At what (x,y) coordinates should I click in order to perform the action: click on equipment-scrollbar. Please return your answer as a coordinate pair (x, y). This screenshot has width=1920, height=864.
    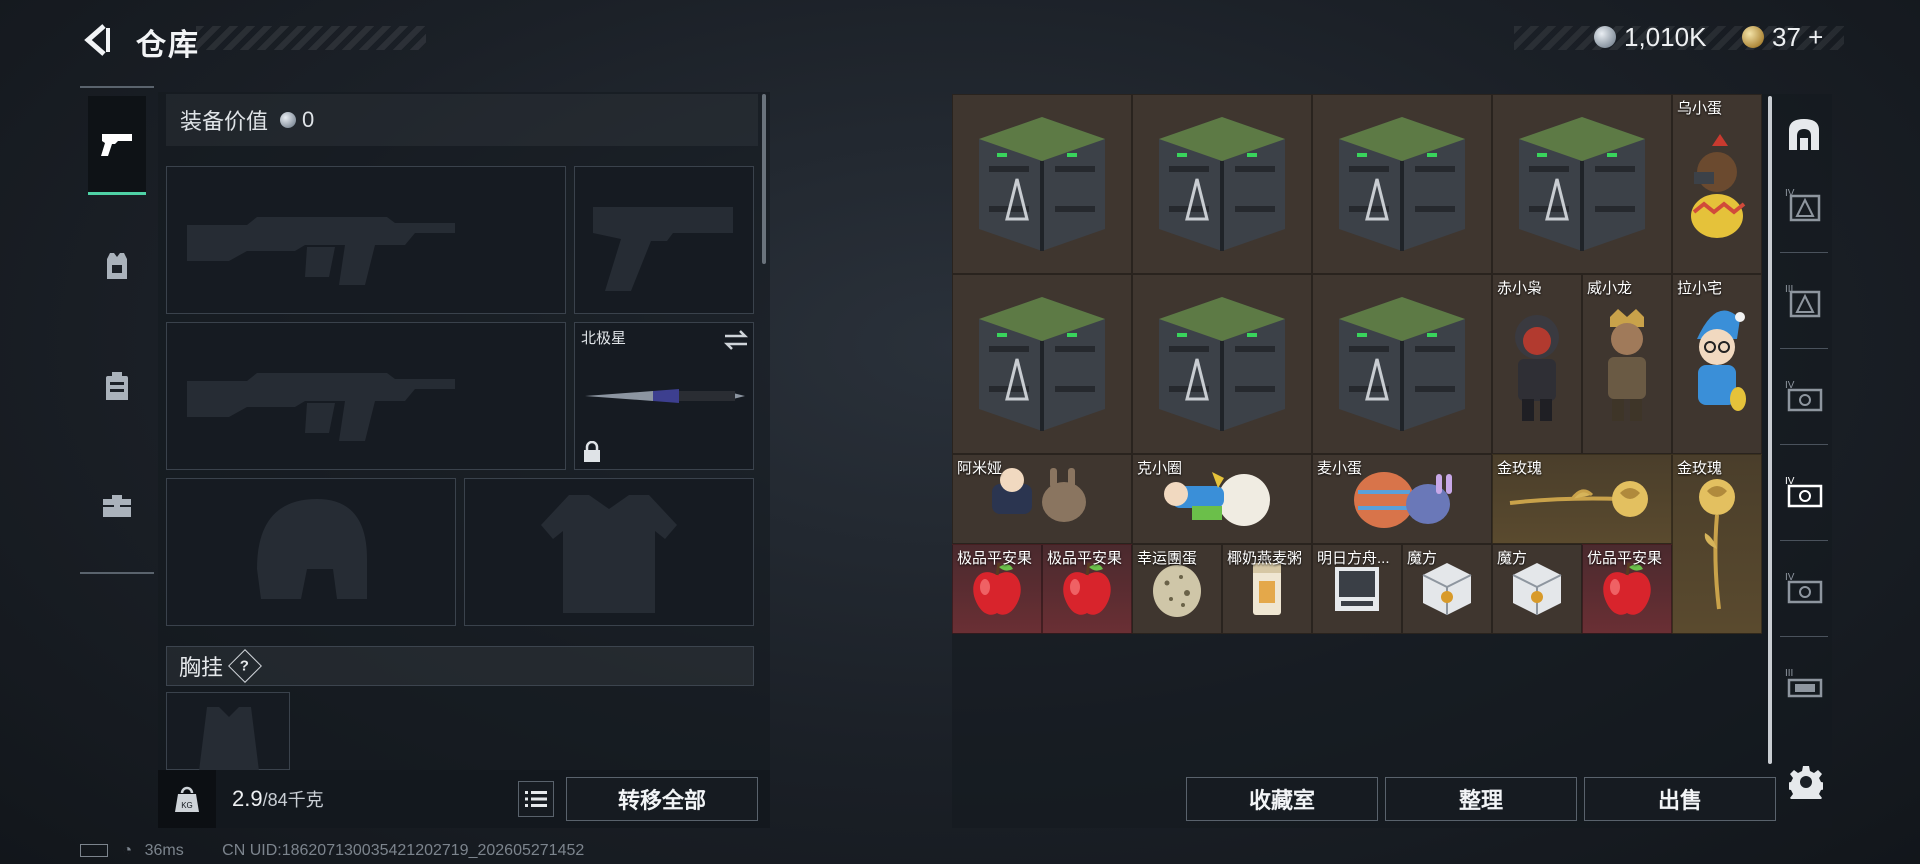
    Looking at the image, I should click on (764, 179).